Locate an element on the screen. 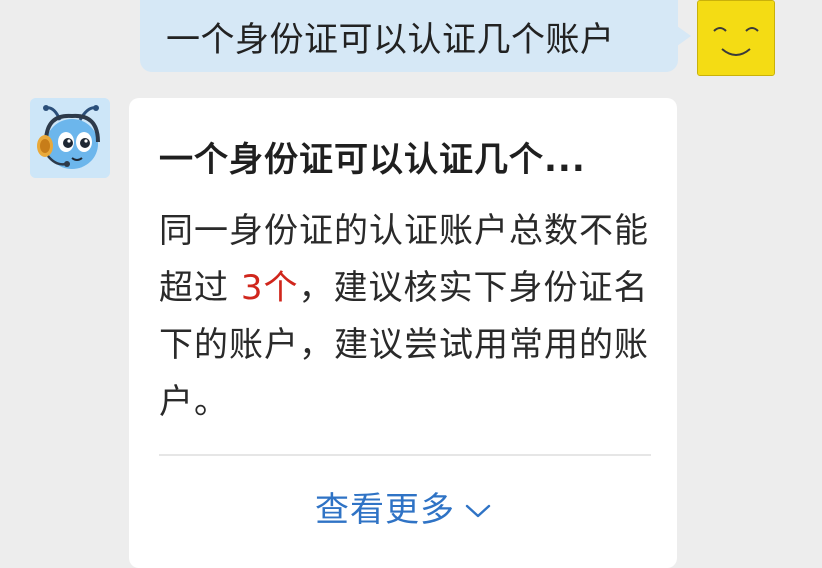  user-message-bubble: 一个身份证可以认证几个账户 is located at coordinates (415, 36).